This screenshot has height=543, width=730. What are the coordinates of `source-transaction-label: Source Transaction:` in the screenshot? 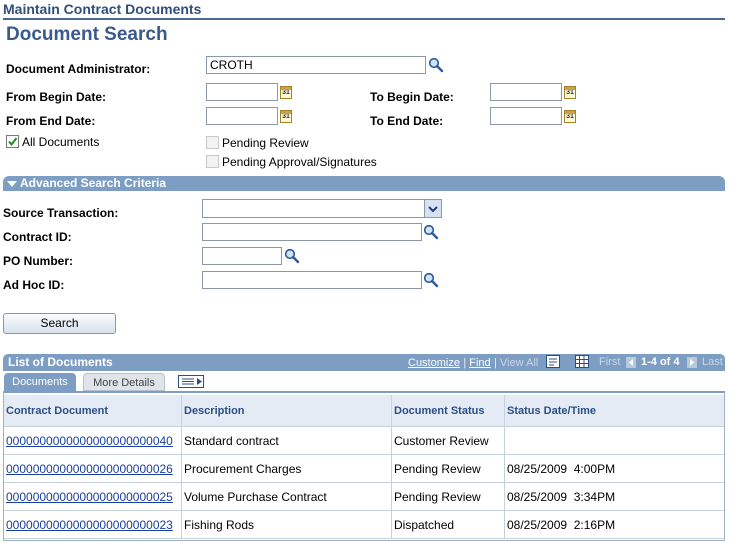 It's located at (61, 213).